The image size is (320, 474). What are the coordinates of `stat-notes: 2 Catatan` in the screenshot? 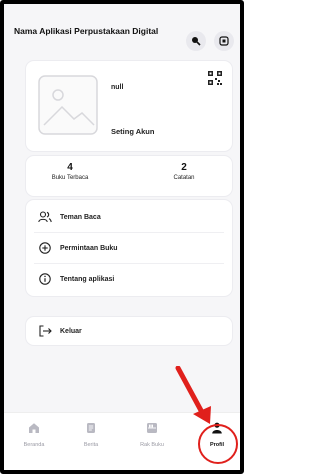 It's located at (184, 171).